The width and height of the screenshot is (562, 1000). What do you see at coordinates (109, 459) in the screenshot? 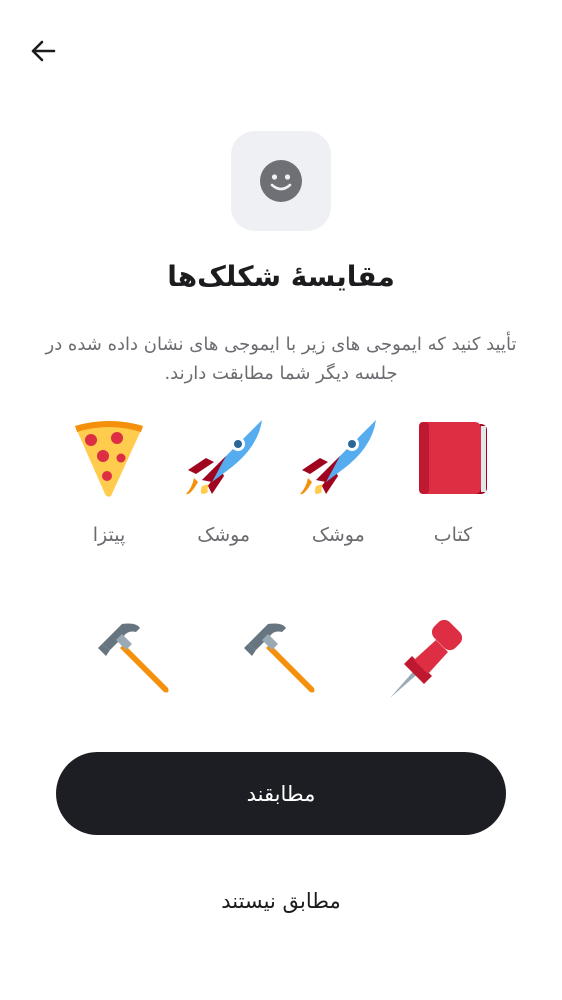
I see `pizza-icon` at bounding box center [109, 459].